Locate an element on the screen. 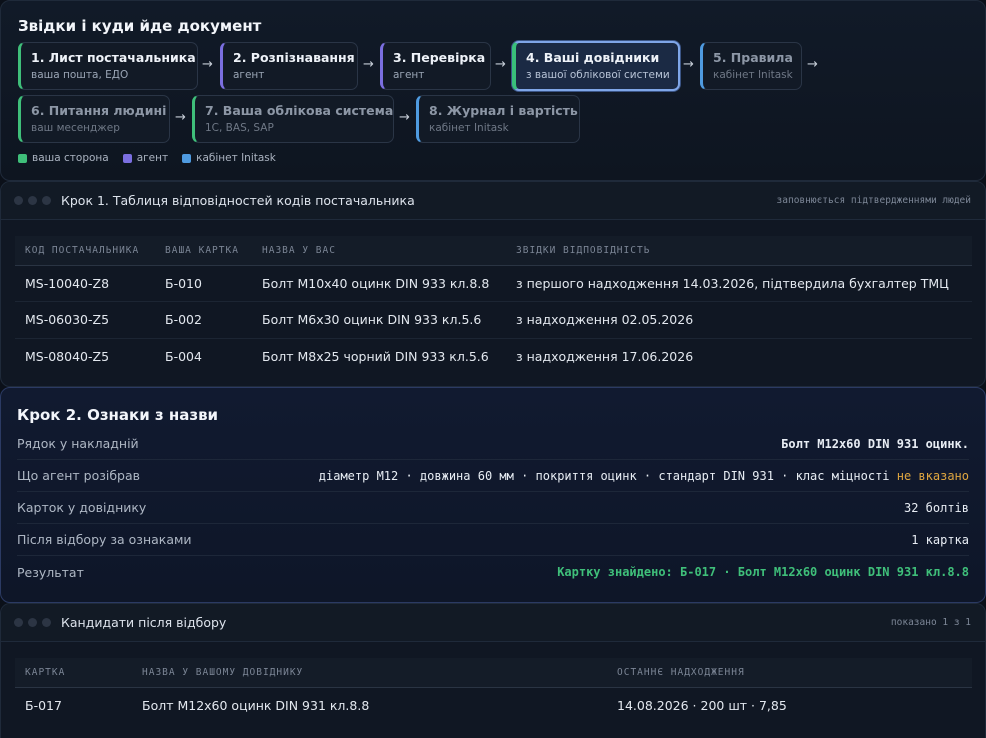 This screenshot has height=738, width=986. column-header: НАЗВА У ВАС is located at coordinates (379, 251).